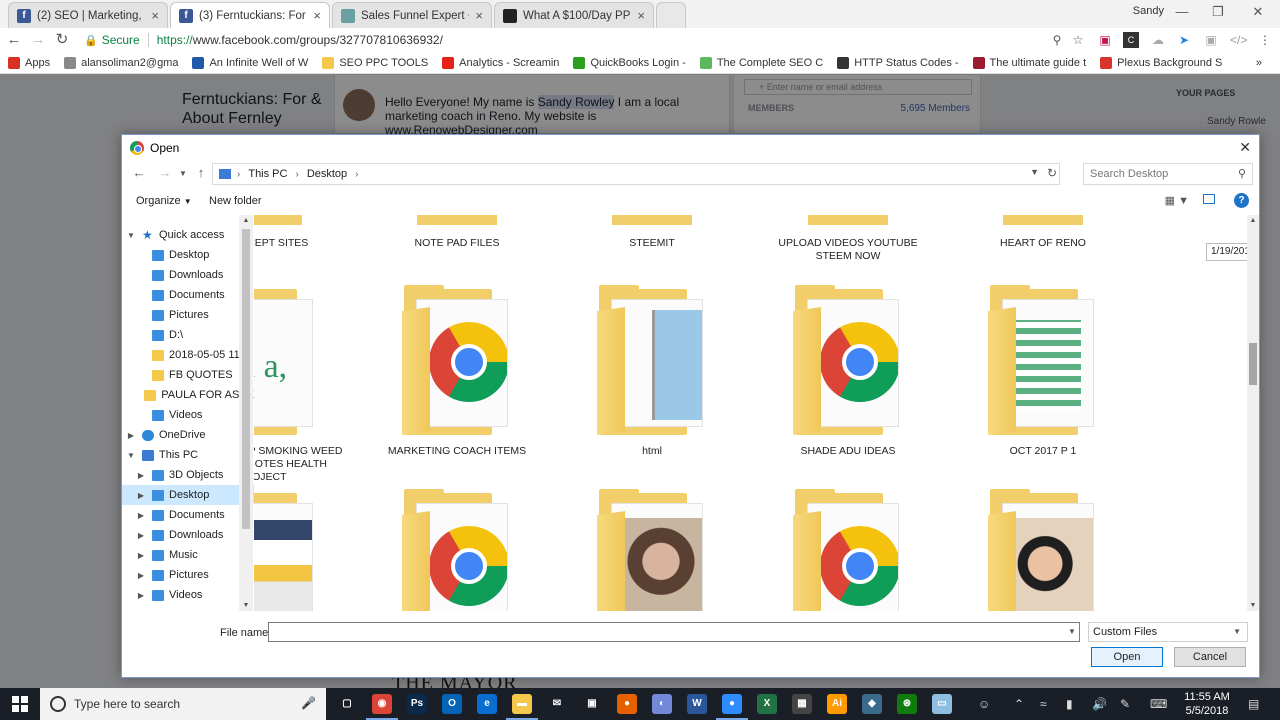 This screenshot has width=1280, height=720. Describe the element at coordinates (629, 62) in the screenshot. I see `bookmark-item: QuickBooks Login -` at that location.